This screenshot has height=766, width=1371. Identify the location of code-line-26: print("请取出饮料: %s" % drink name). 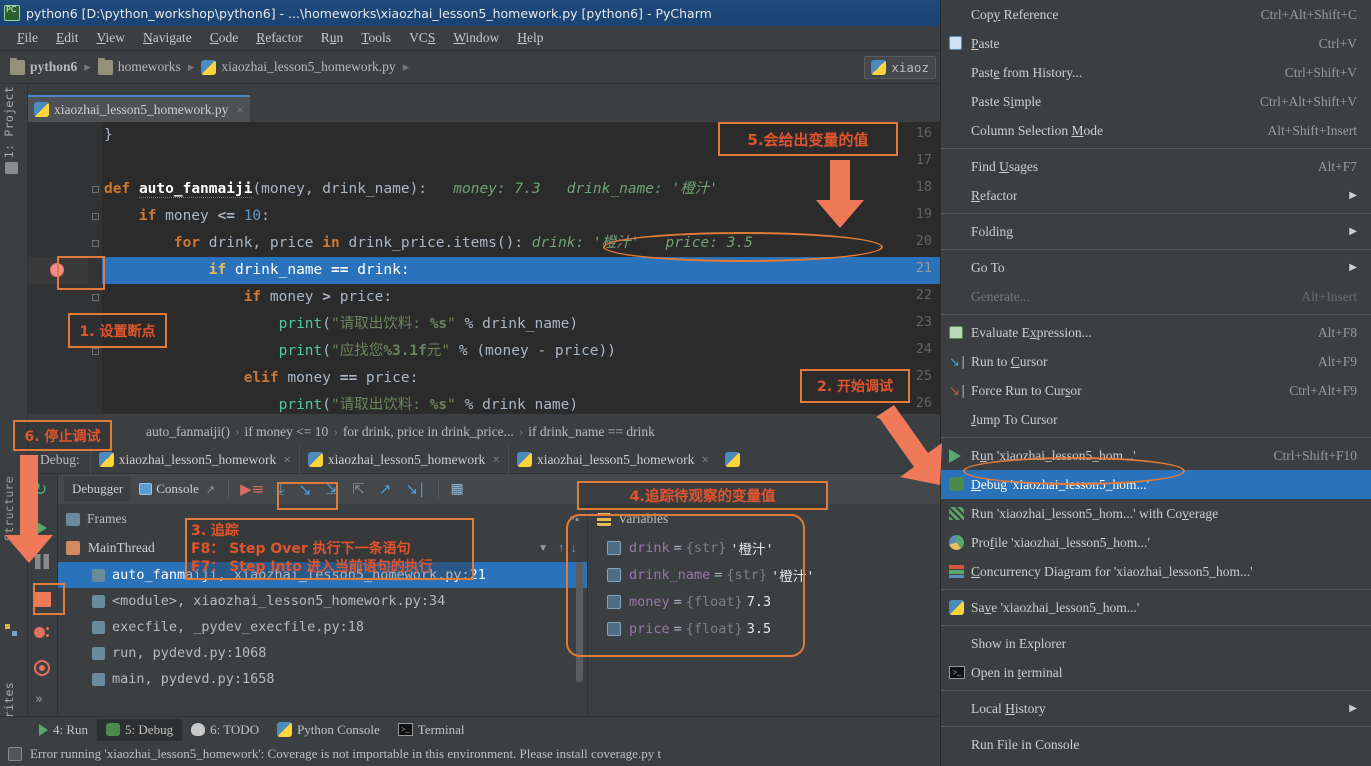
(428, 405).